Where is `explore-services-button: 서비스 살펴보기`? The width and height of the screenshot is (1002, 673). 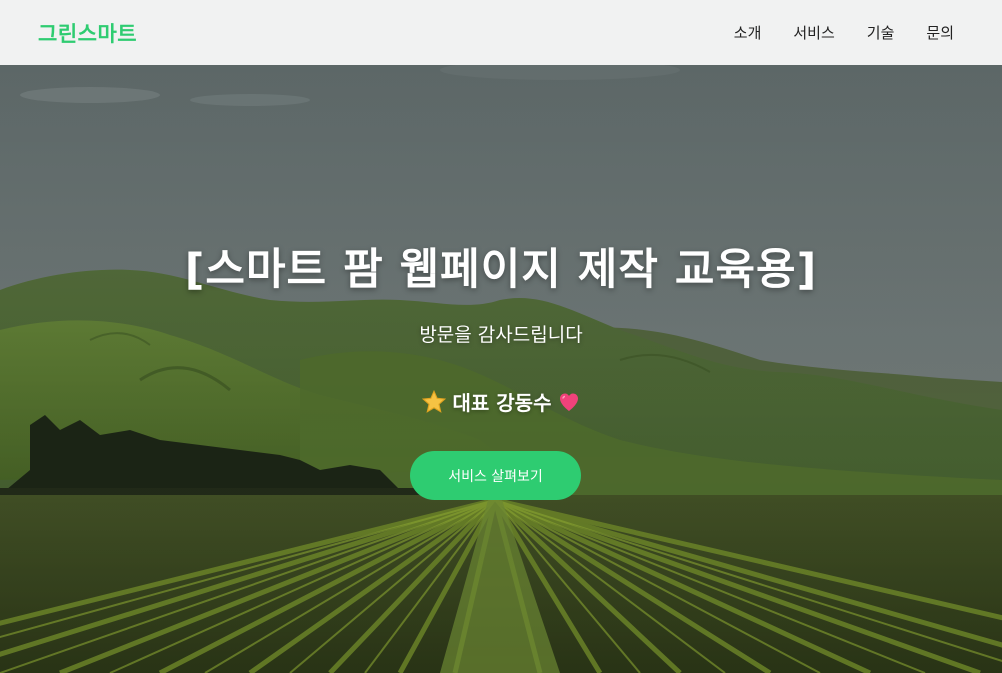
explore-services-button: 서비스 살펴보기 is located at coordinates (495, 475).